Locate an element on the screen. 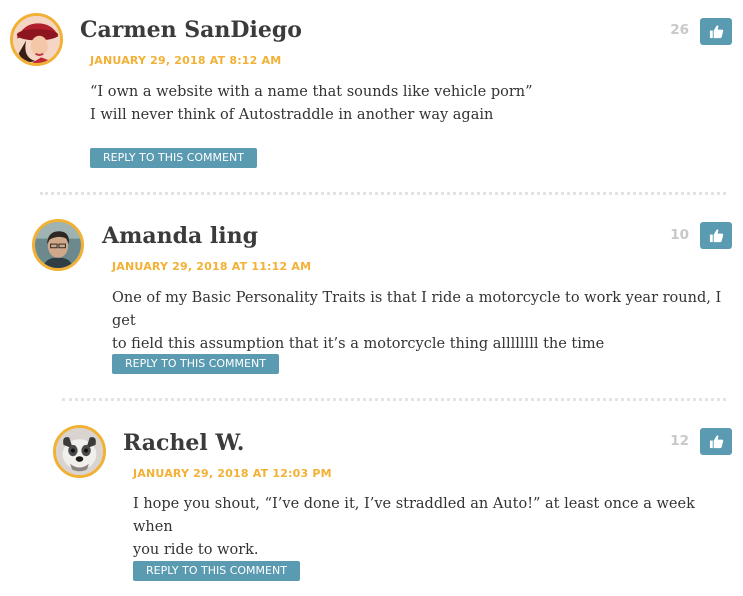 The width and height of the screenshot is (743, 596). comment-author: Amanda ling is located at coordinates (180, 236).